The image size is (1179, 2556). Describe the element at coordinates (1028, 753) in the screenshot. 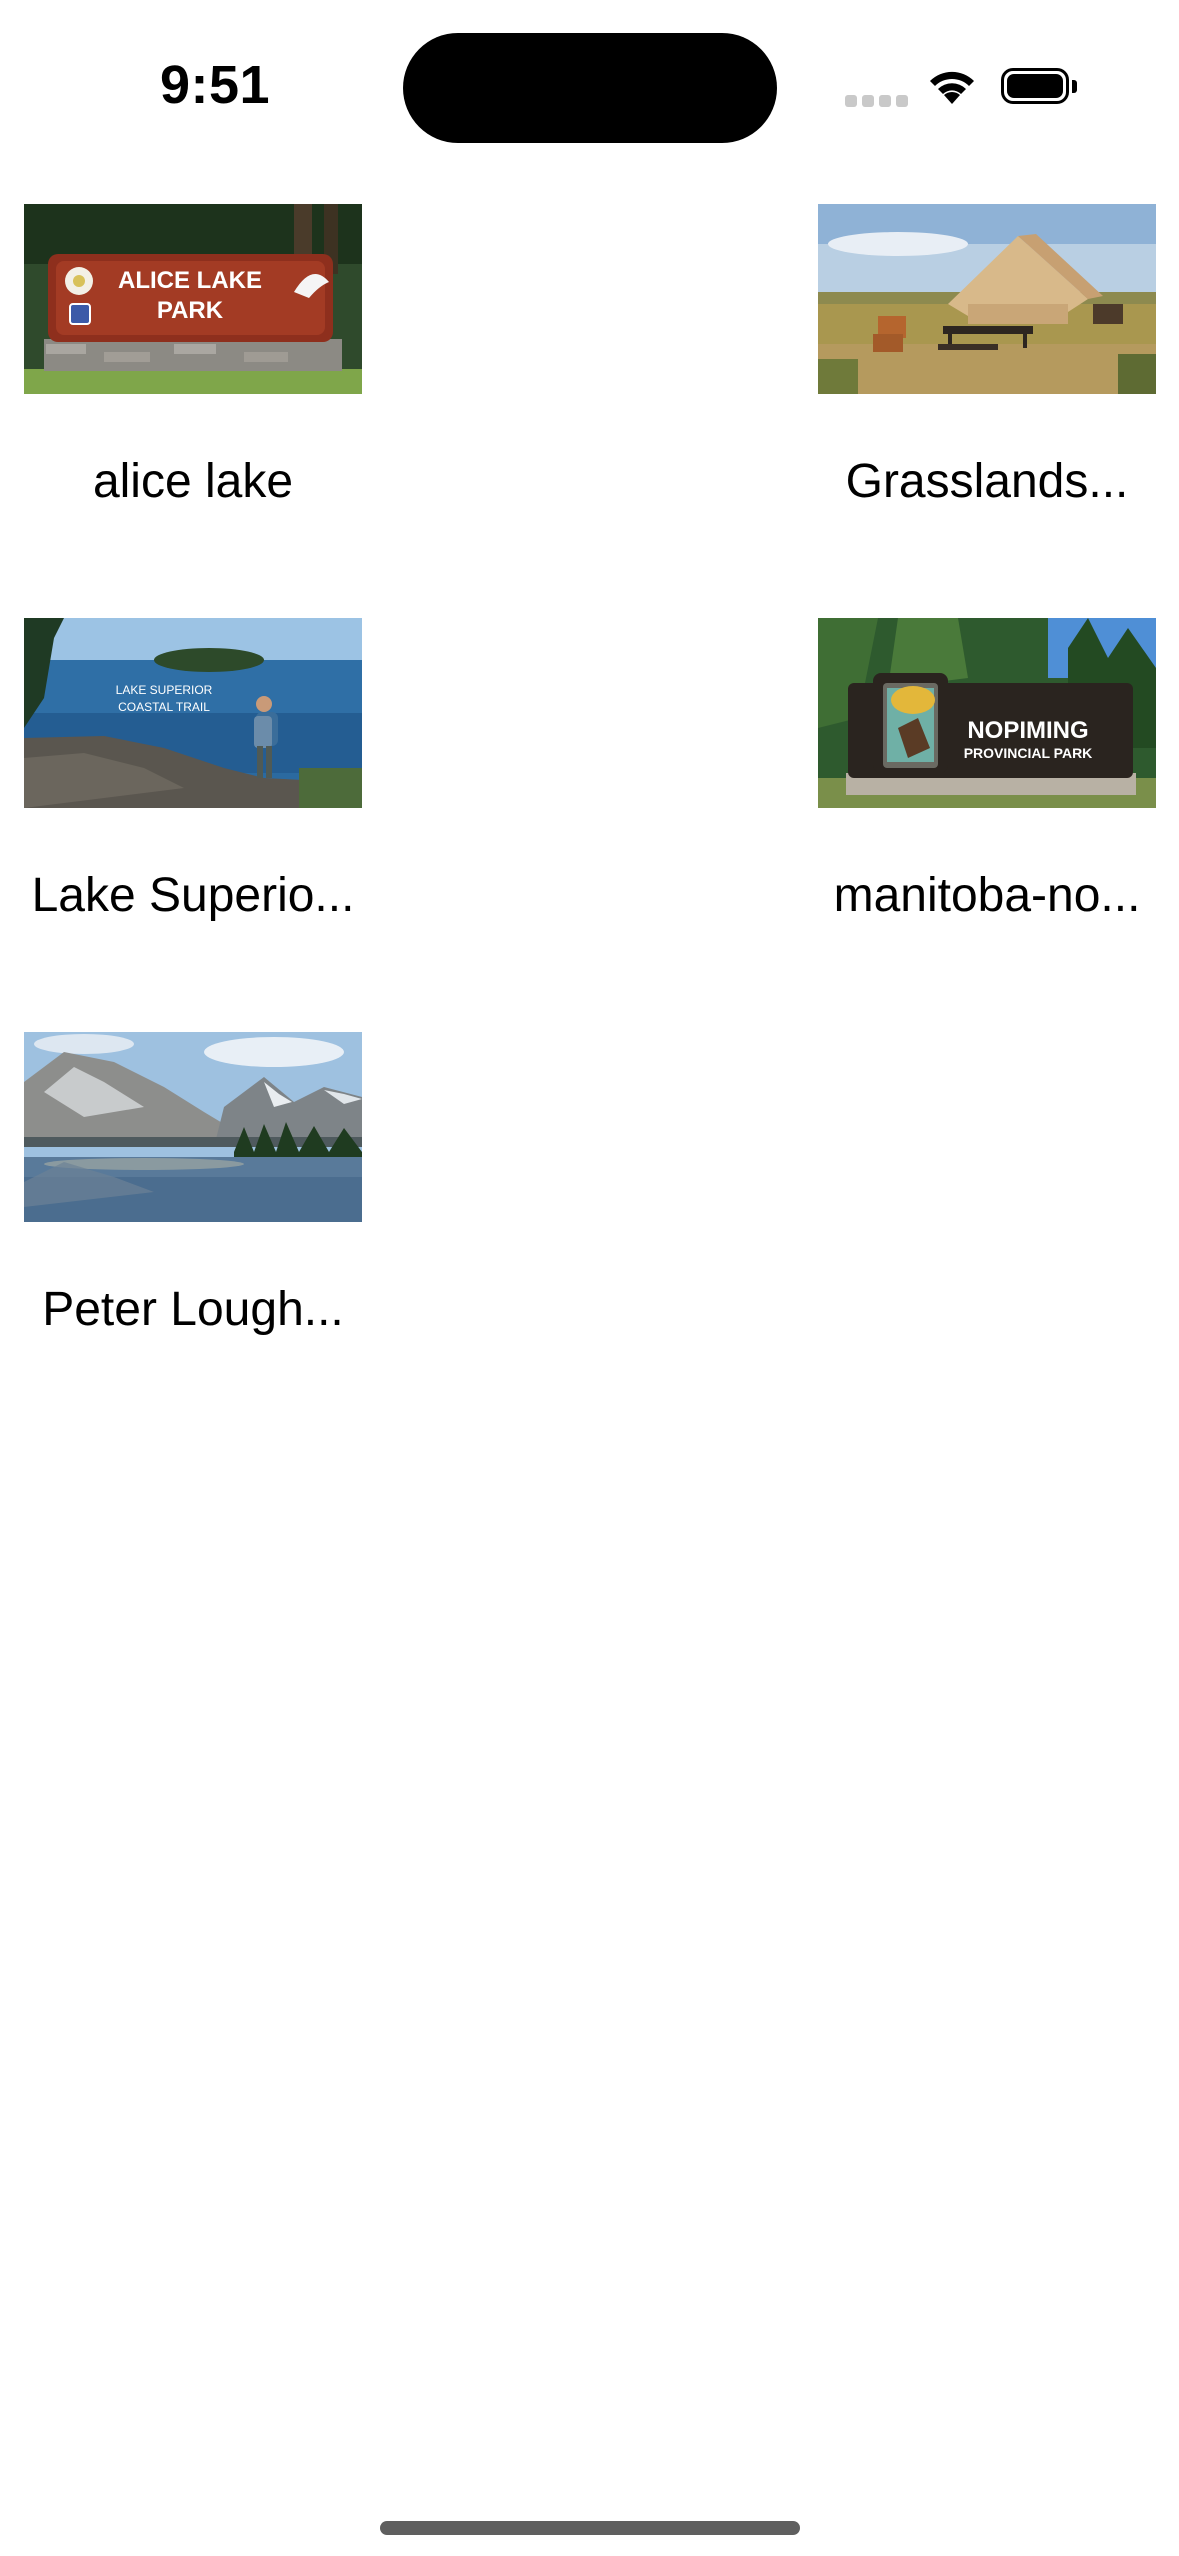

I see `svg-text: PROVINCIAL PARK` at that location.